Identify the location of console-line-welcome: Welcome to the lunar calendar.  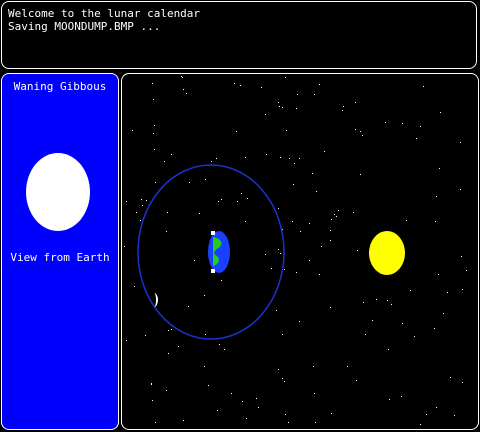
(104, 13).